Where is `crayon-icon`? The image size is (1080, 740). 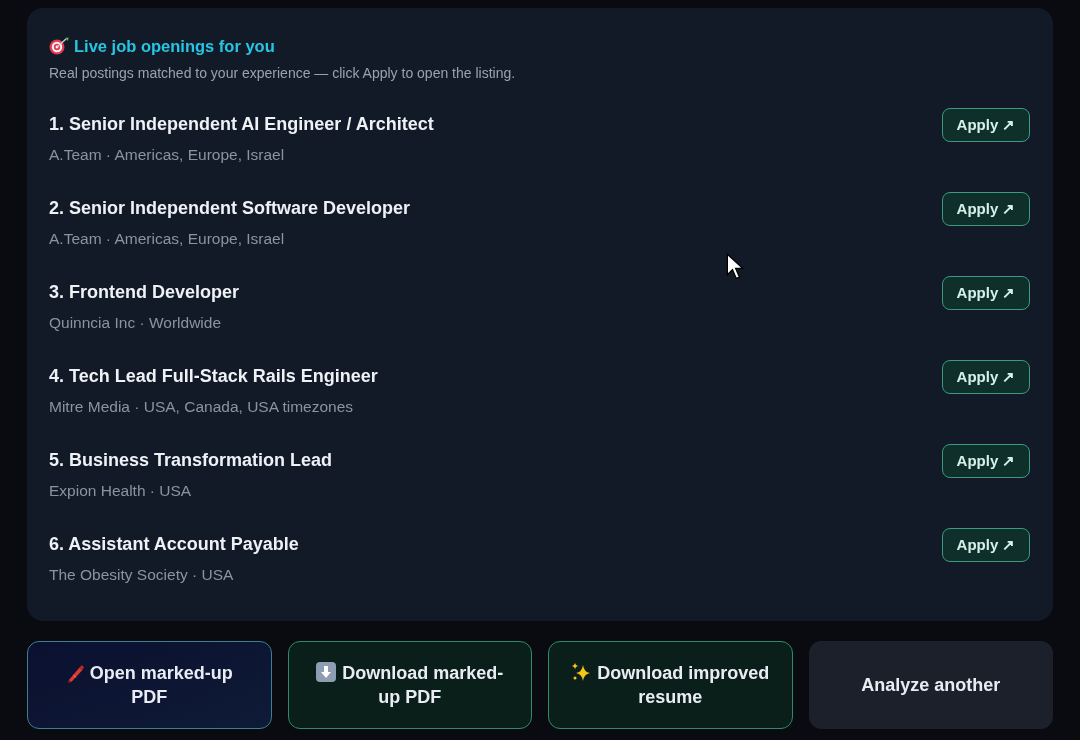 crayon-icon is located at coordinates (74, 673).